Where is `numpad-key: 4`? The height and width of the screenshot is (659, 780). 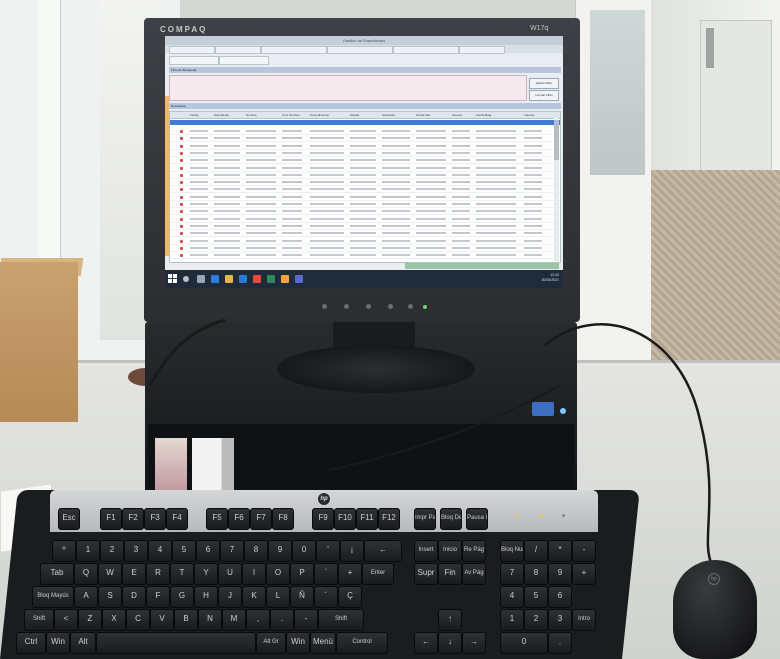
numpad-key: 4 is located at coordinates (512, 597).